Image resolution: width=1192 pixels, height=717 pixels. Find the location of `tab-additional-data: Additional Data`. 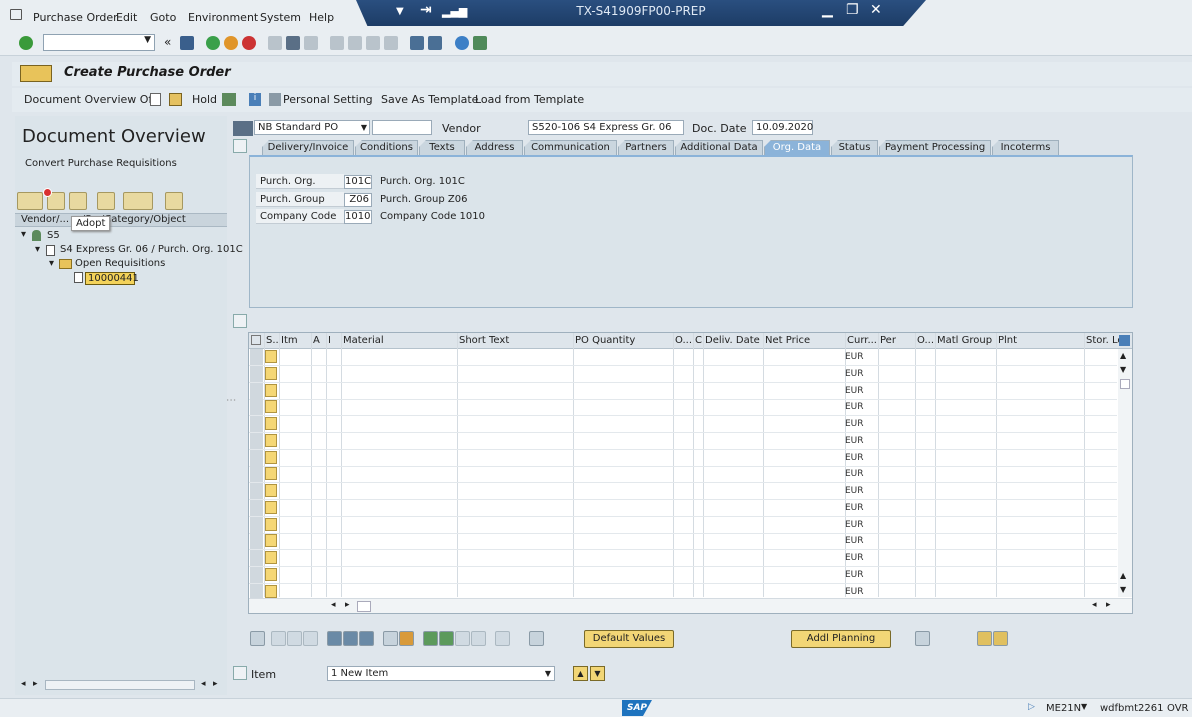

tab-additional-data: Additional Data is located at coordinates (719, 147).